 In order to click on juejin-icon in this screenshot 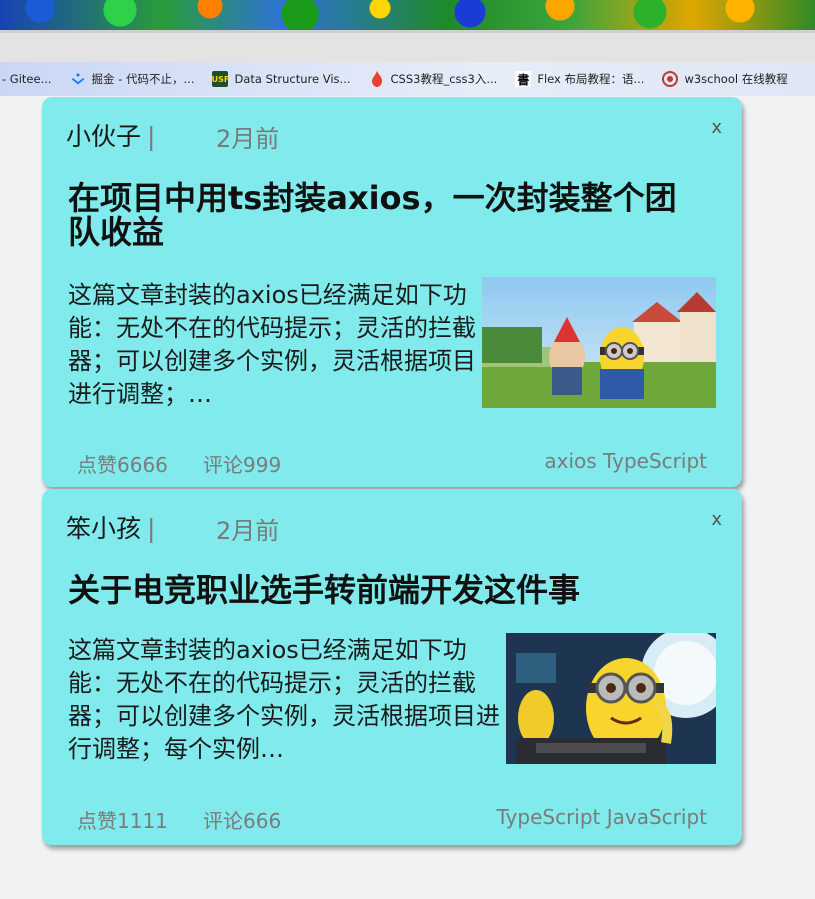, I will do `click(78, 79)`.